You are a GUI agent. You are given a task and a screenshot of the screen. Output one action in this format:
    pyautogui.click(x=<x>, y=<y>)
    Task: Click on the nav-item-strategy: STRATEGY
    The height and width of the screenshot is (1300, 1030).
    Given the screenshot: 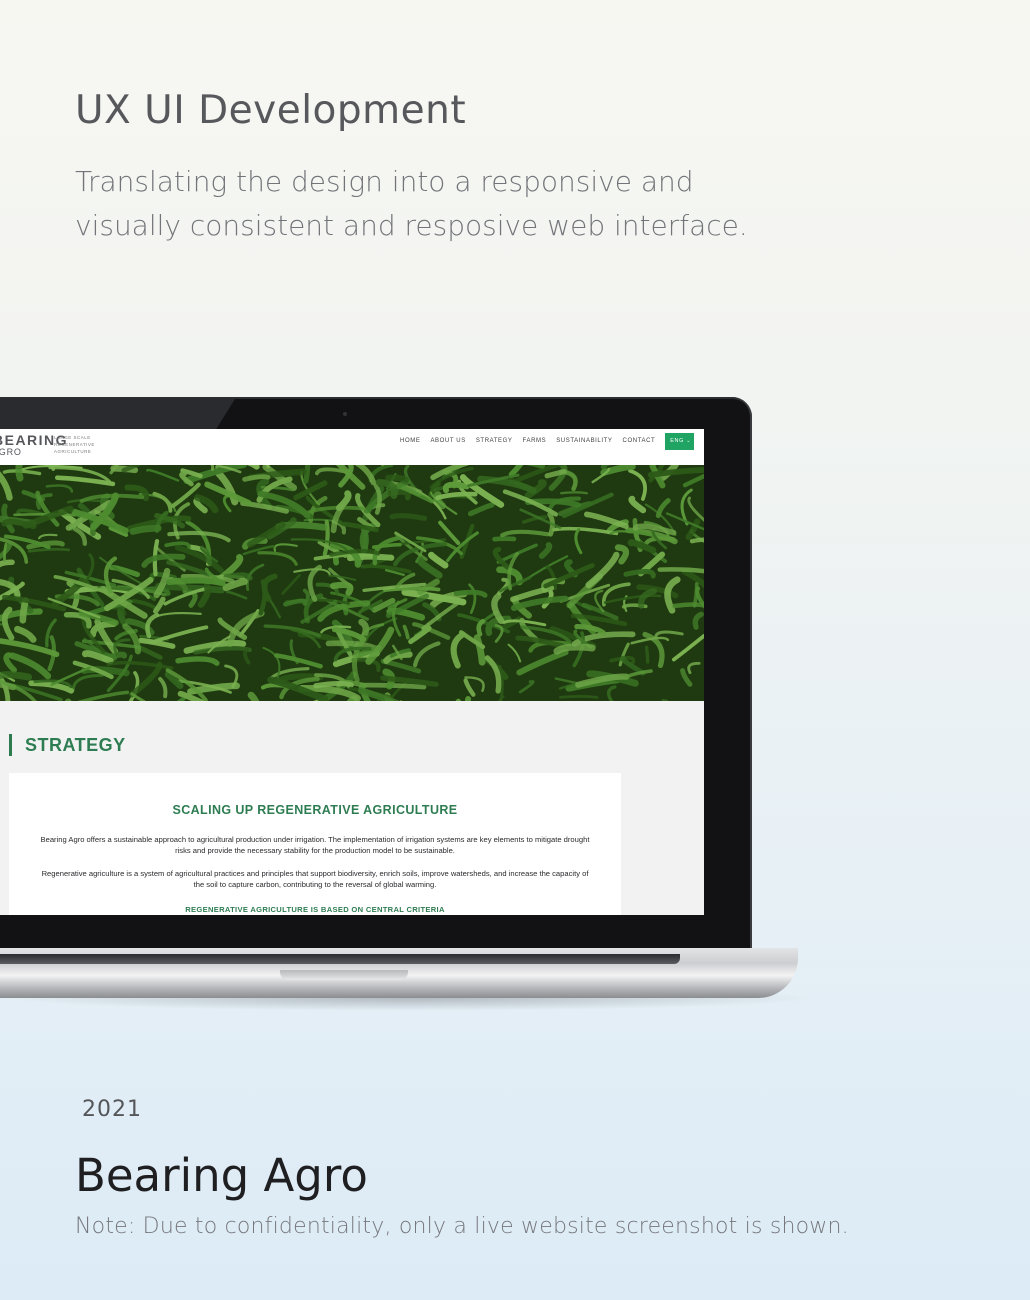 What is the action you would take?
    pyautogui.click(x=494, y=441)
    